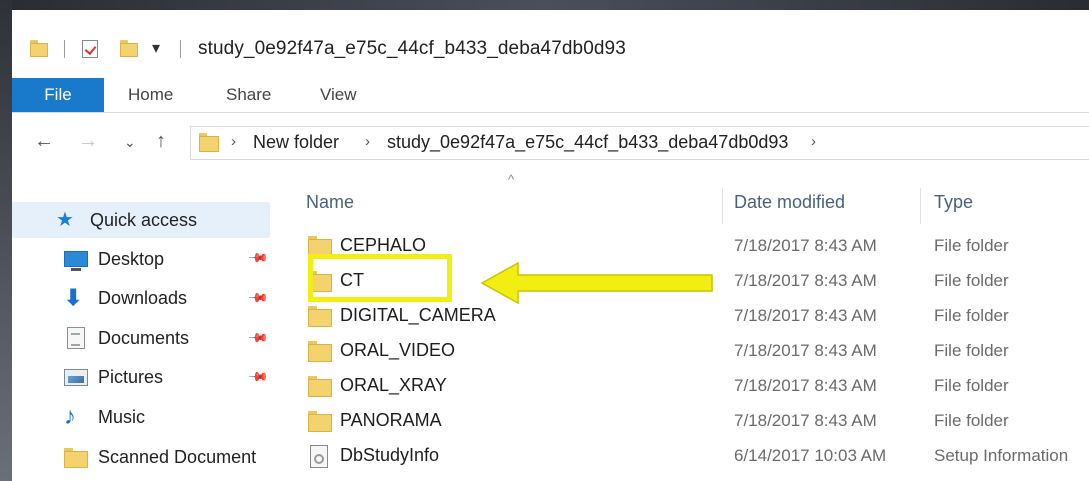 This screenshot has width=1089, height=481. I want to click on sidebar-item-label: Documents, so click(144, 337).